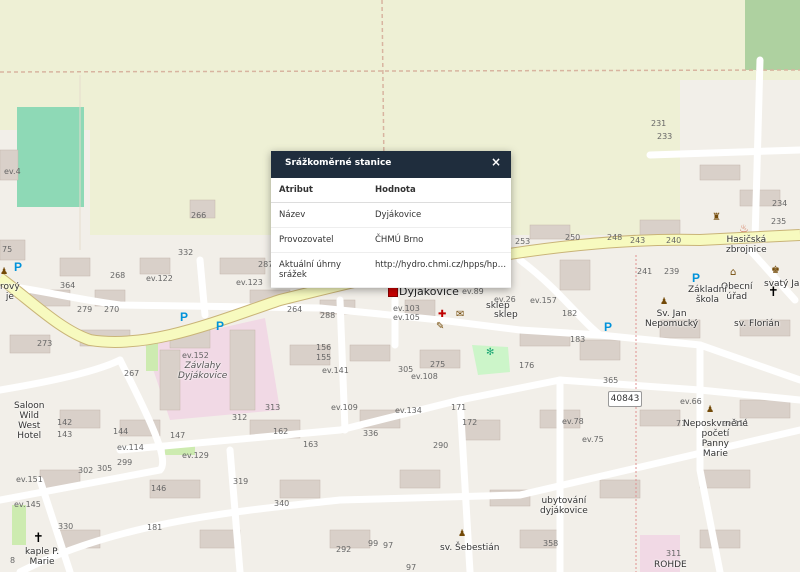 The height and width of the screenshot is (572, 800). Describe the element at coordinates (240, 417) in the screenshot. I see `house-number: 312` at that location.